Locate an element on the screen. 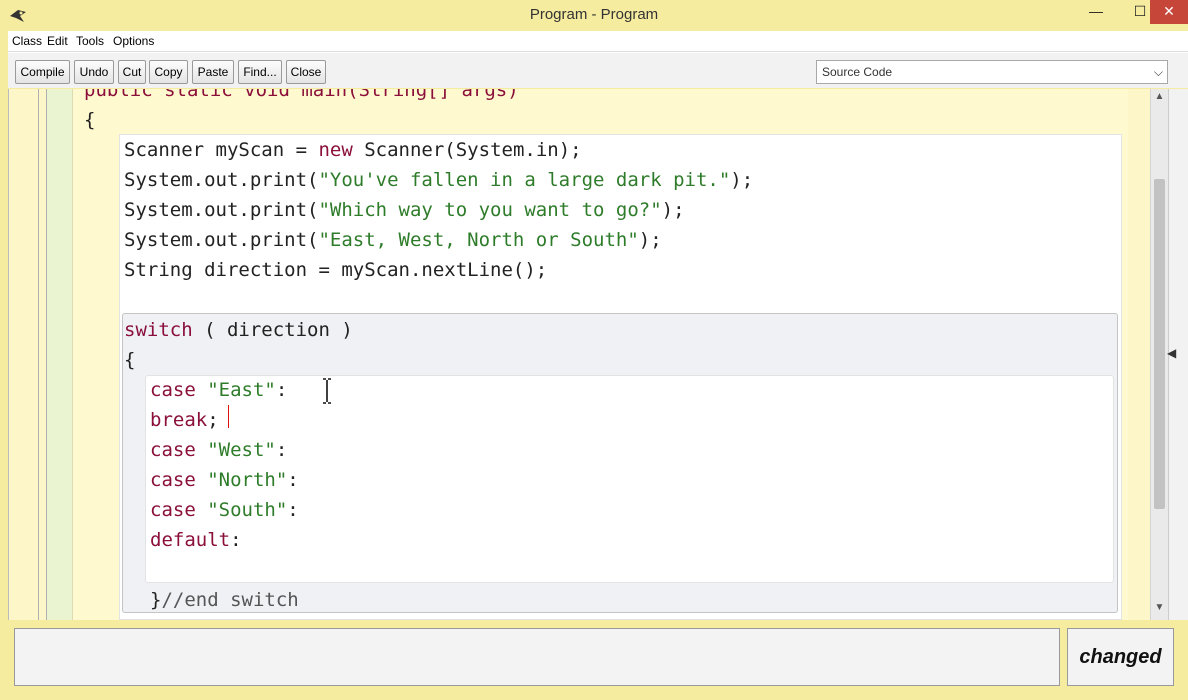  scroll-up-icon: ▲ is located at coordinates (1159, 98).